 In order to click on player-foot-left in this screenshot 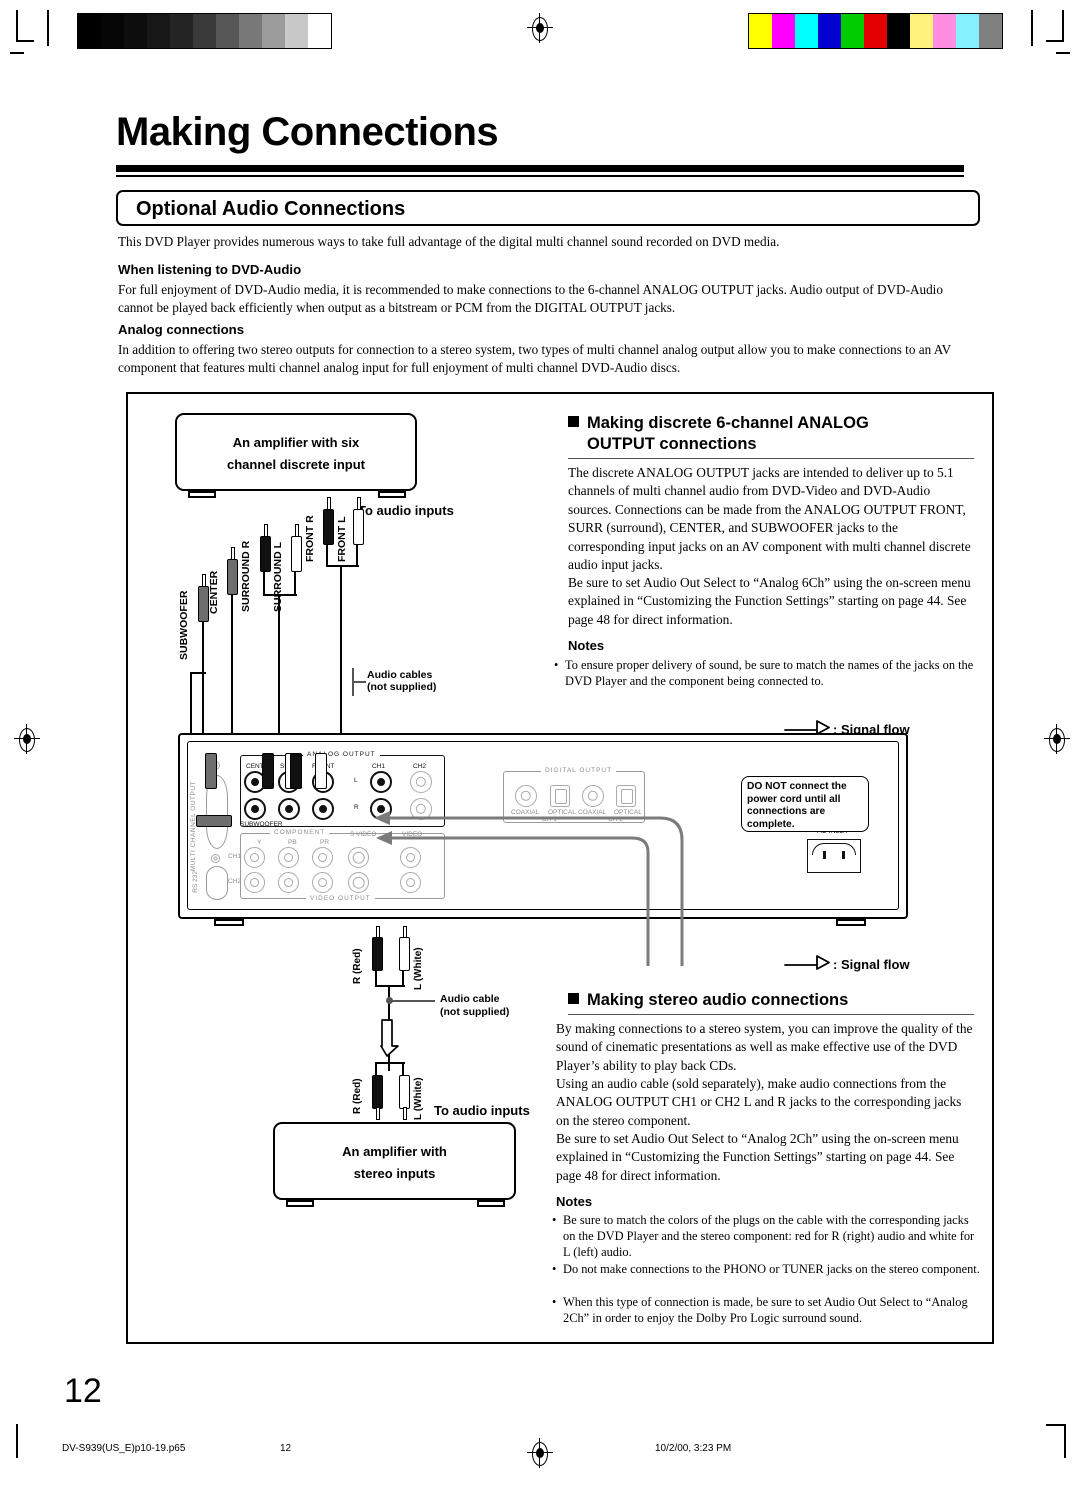, I will do `click(229, 922)`.